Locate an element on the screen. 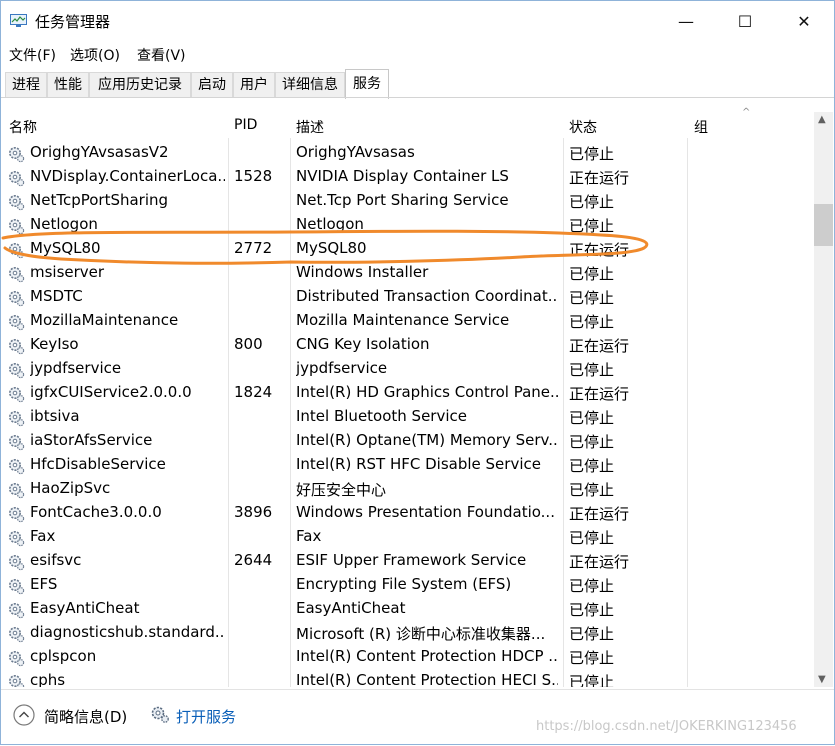 Image resolution: width=835 pixels, height=746 pixels. watermark-text: https://blog.csdn.net/JOKERKING123456 is located at coordinates (666, 726).